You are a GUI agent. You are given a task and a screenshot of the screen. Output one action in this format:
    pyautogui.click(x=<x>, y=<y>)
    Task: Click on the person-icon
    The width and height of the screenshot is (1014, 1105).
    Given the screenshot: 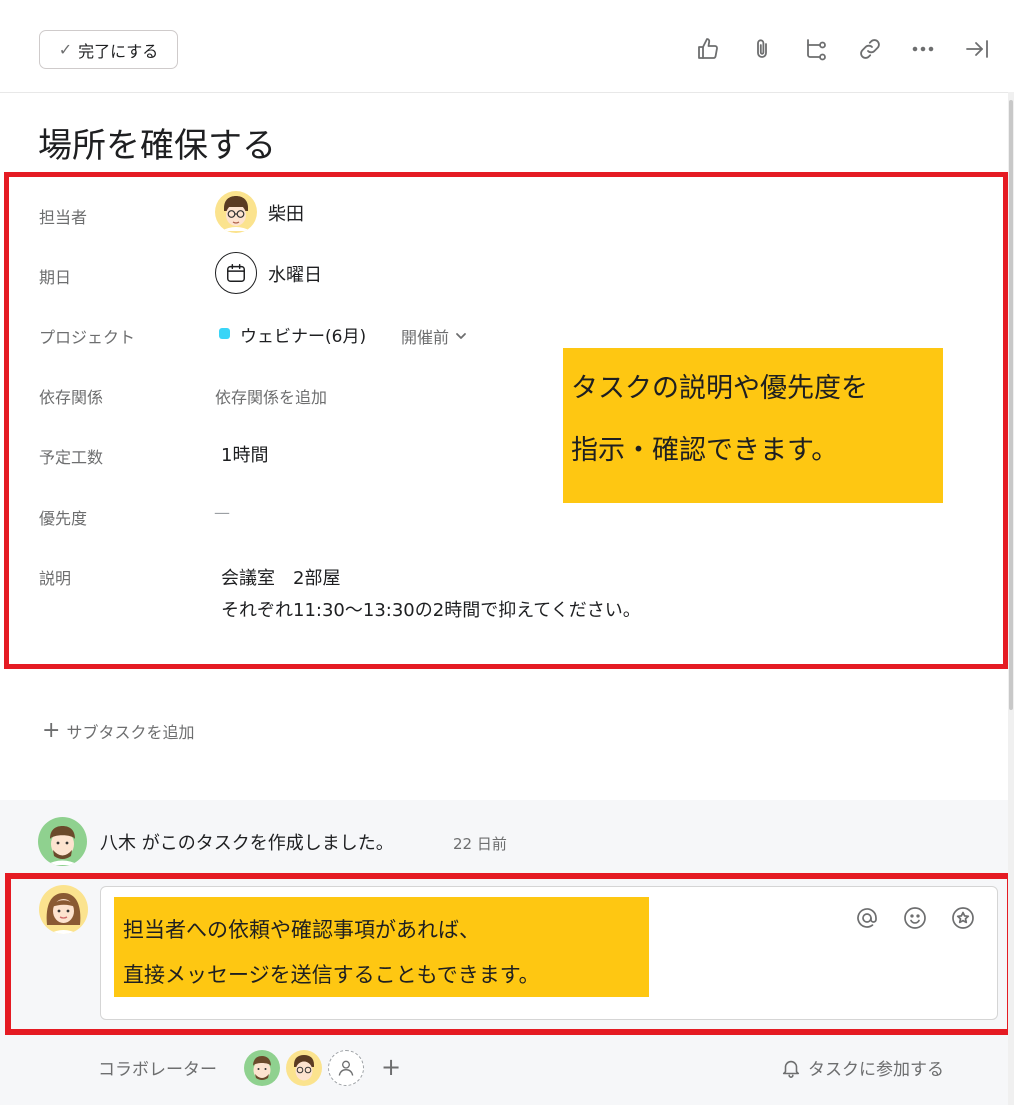 What is the action you would take?
    pyautogui.click(x=346, y=1068)
    